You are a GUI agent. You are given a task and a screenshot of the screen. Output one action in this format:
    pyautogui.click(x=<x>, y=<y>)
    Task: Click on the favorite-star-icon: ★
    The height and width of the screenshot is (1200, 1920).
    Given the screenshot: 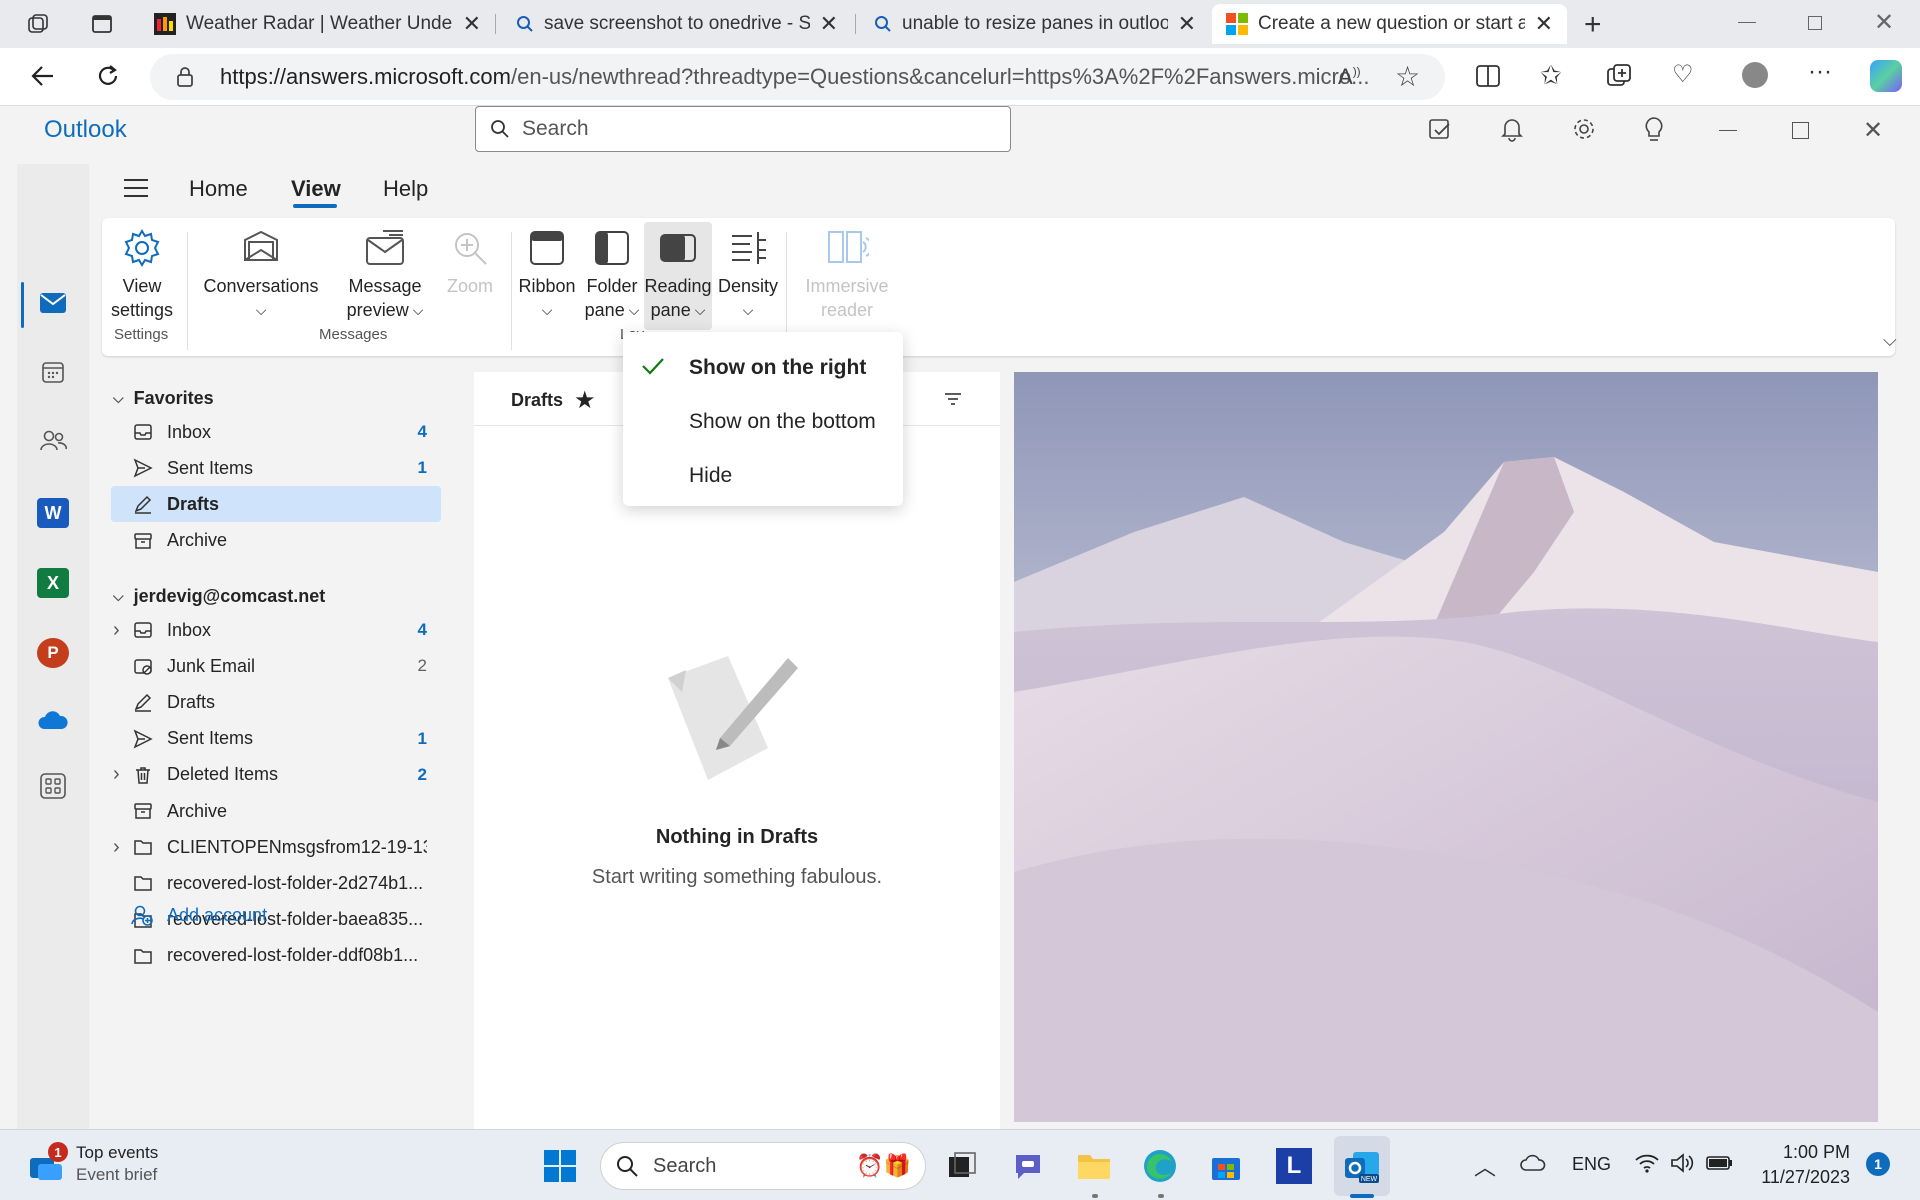 What is the action you would take?
    pyautogui.click(x=585, y=400)
    